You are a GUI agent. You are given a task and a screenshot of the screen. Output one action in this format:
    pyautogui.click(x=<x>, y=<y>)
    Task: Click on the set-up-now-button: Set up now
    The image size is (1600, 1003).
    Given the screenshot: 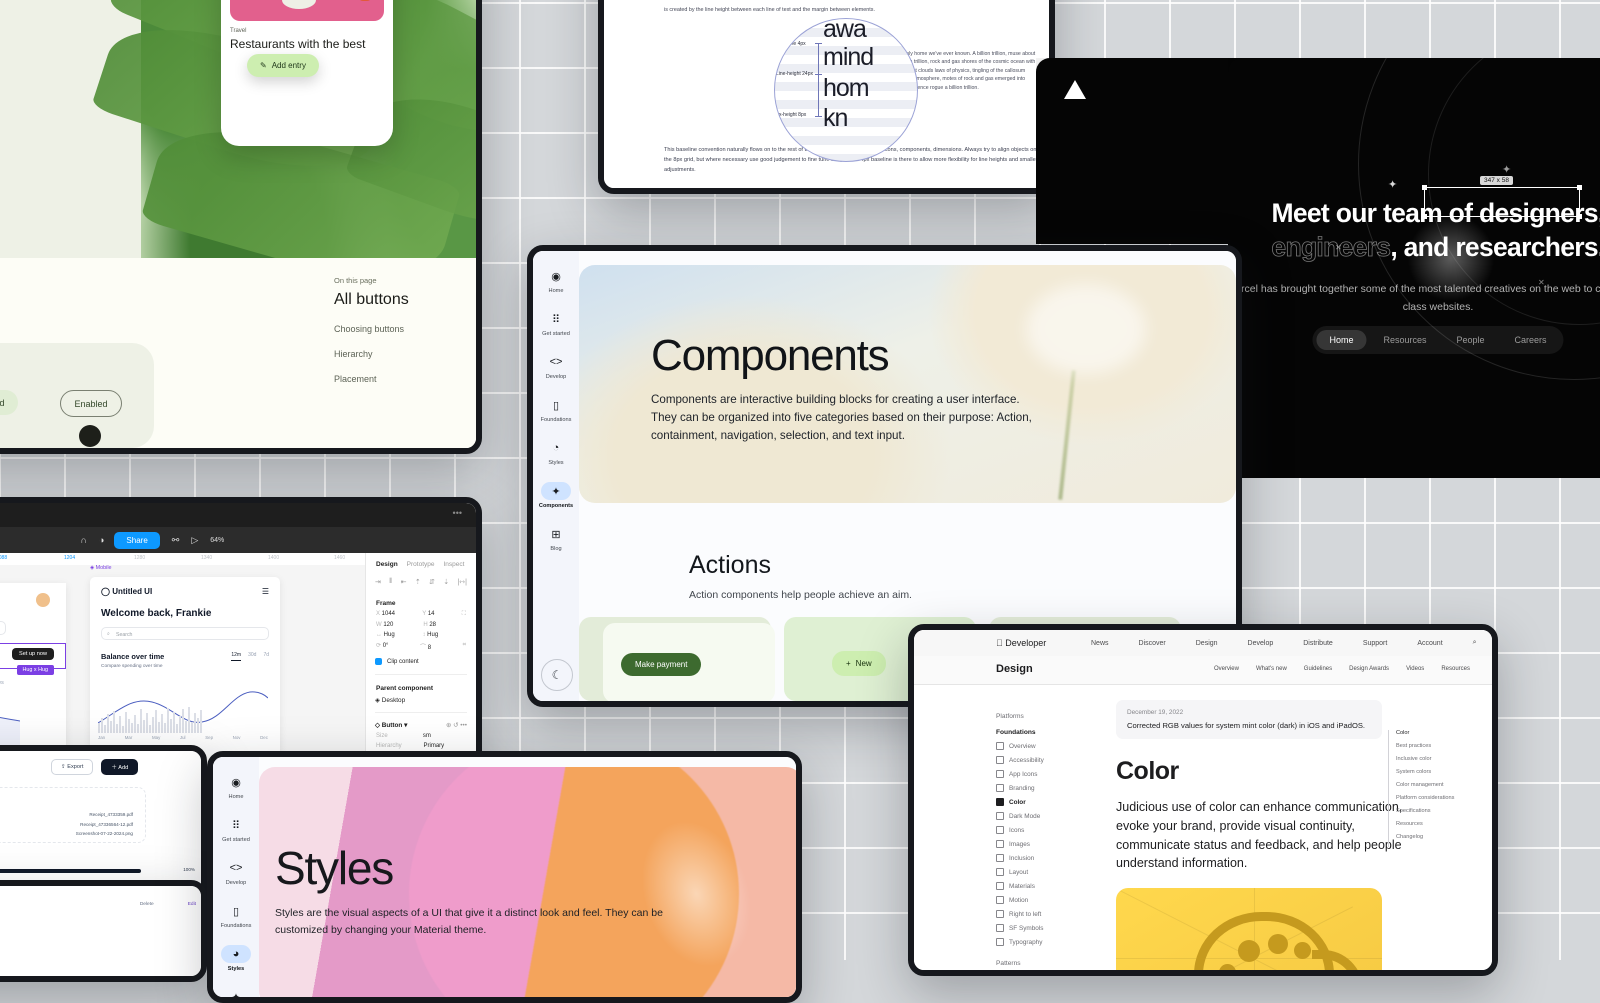 What is the action you would take?
    pyautogui.click(x=33, y=654)
    